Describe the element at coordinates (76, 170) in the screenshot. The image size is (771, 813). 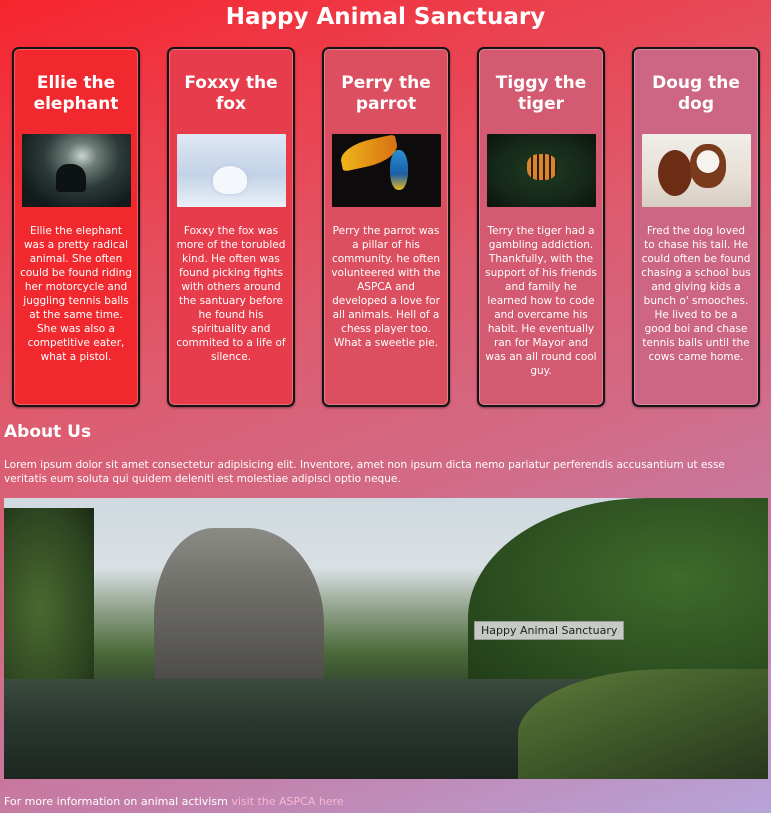
I see `elephant-image` at that location.